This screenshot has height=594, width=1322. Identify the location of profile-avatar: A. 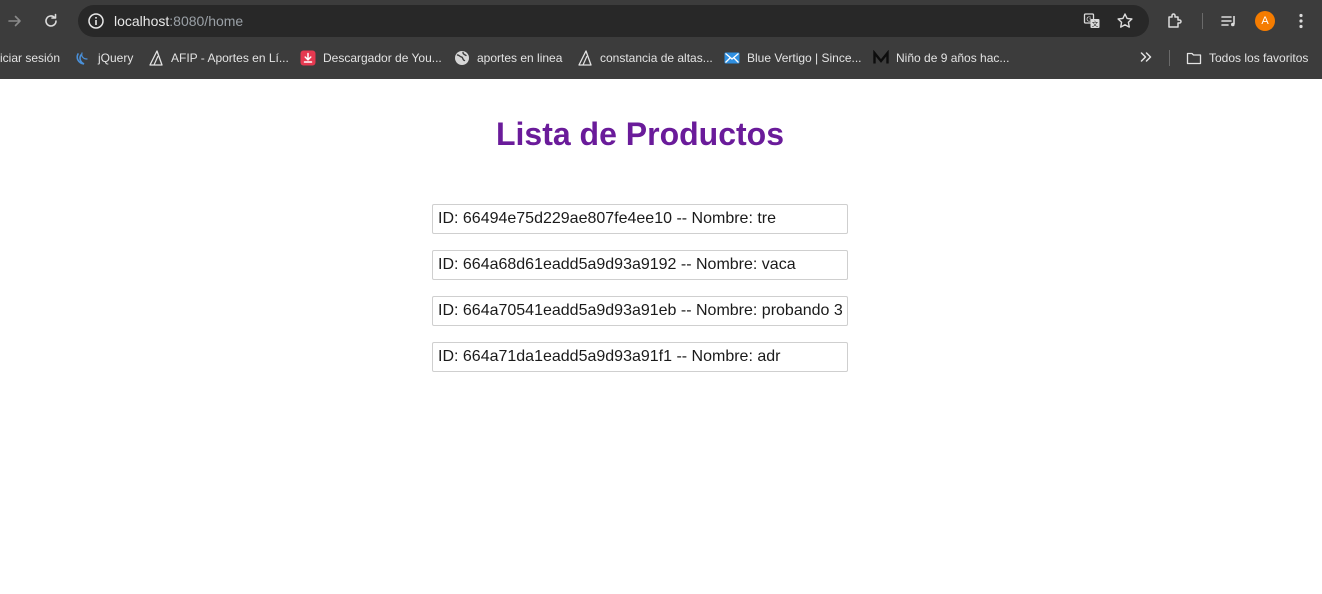
(1265, 21).